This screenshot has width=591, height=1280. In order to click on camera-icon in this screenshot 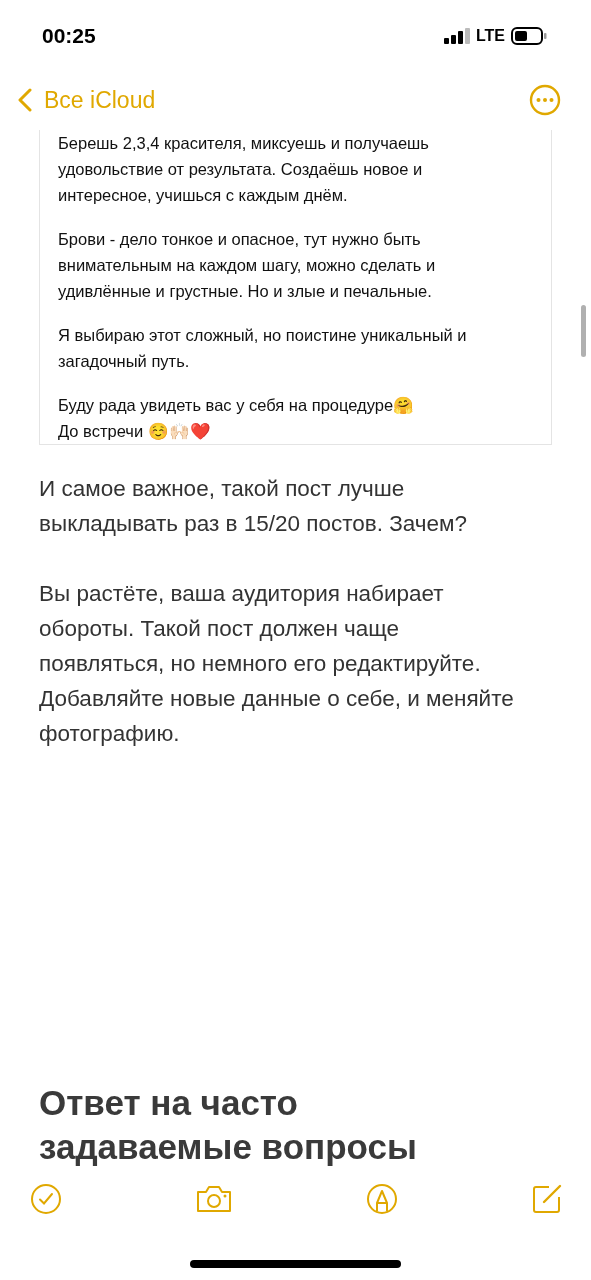, I will do `click(214, 1199)`.